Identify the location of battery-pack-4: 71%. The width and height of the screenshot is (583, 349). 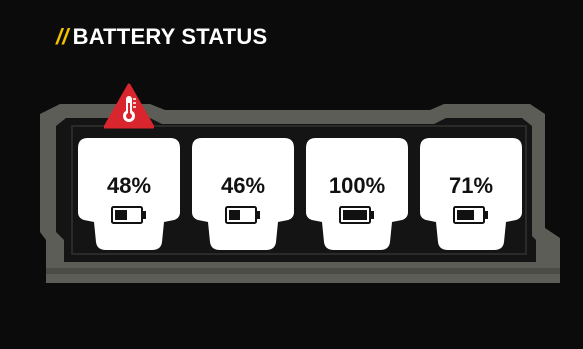
(471, 194).